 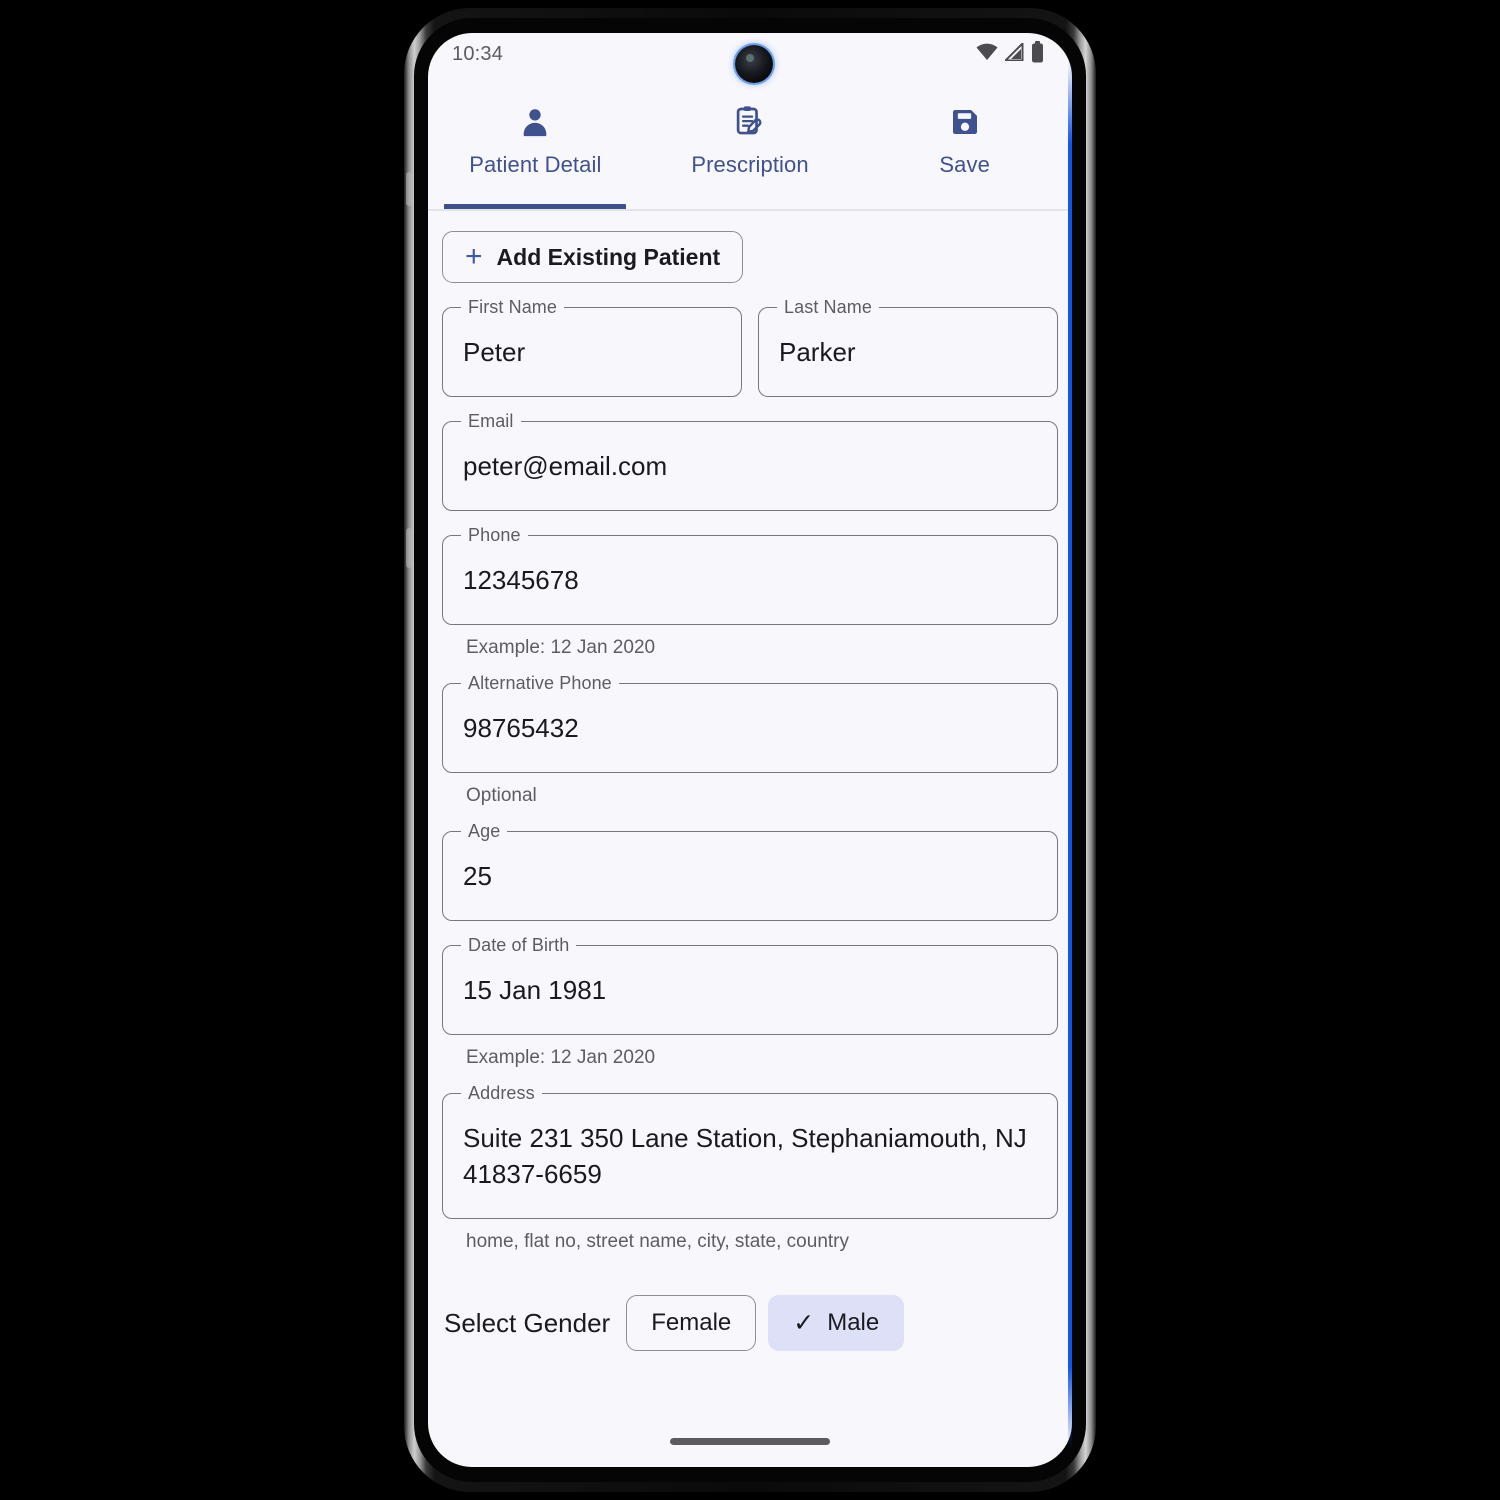 I want to click on field-phone: Phone 12345678, so click(x=750, y=575).